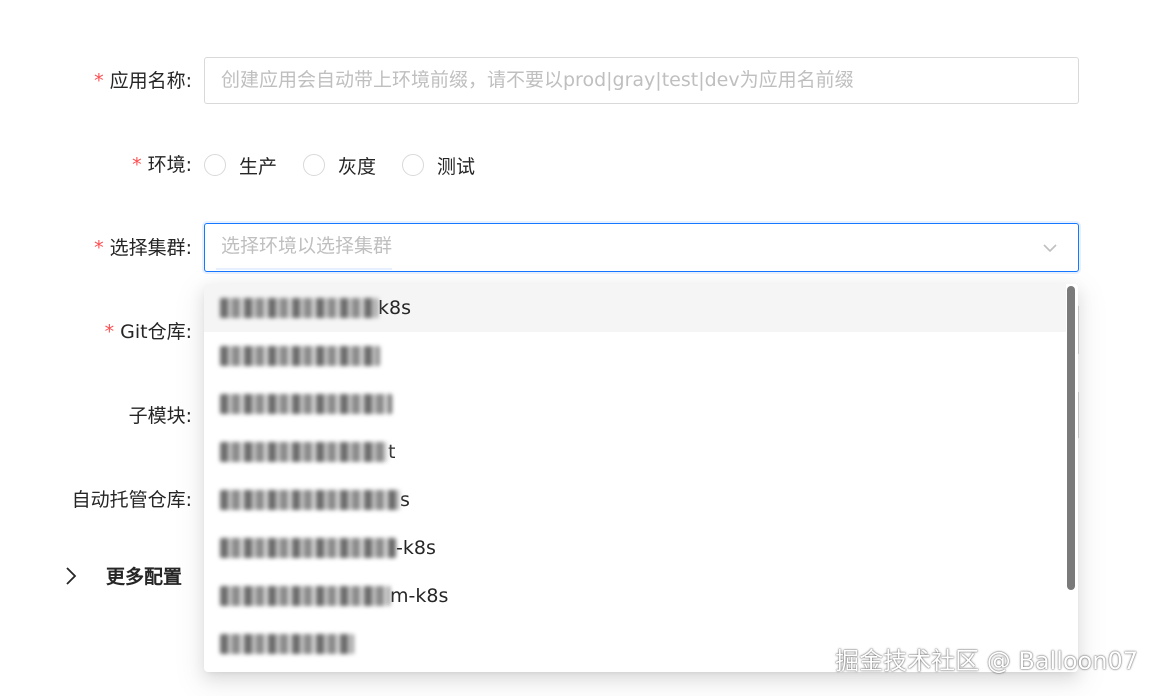  Describe the element at coordinates (307, 246) in the screenshot. I see `cluster-placeholder: 选择环境以选择集群` at that location.